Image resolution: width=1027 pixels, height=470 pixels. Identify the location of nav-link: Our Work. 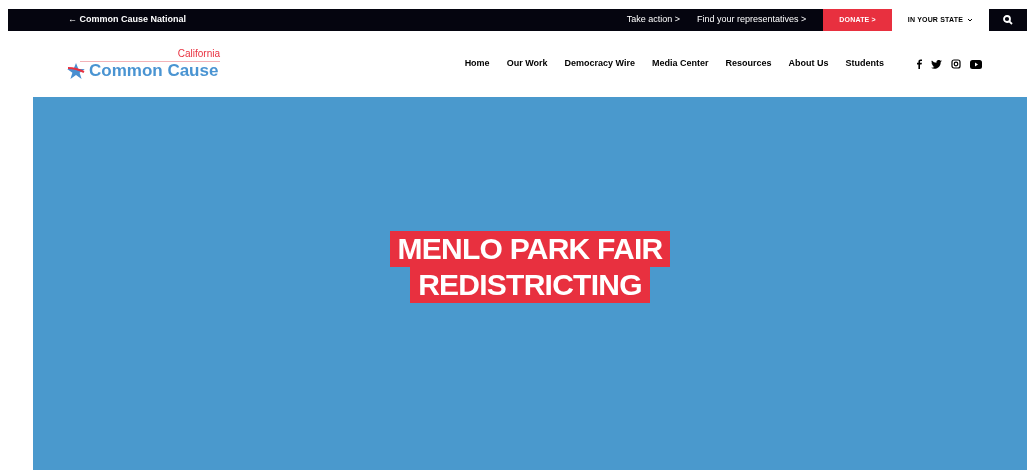
(527, 64).